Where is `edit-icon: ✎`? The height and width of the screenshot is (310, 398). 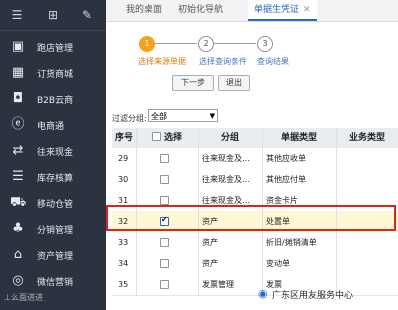 edit-icon: ✎ is located at coordinates (87, 15).